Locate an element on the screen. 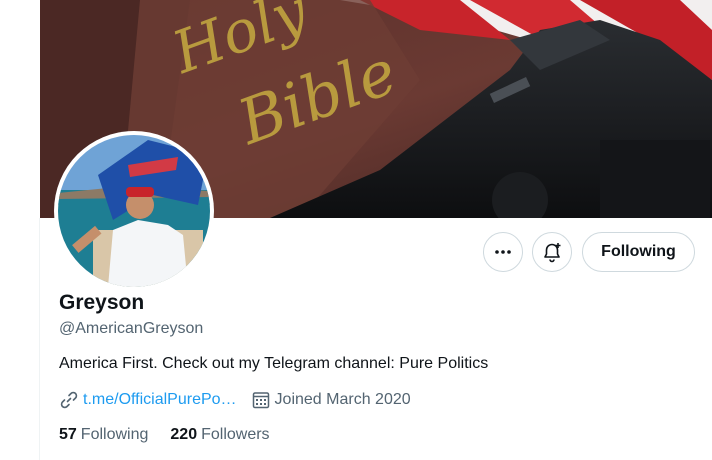  joined-date: Joined March 2020 is located at coordinates (331, 400).